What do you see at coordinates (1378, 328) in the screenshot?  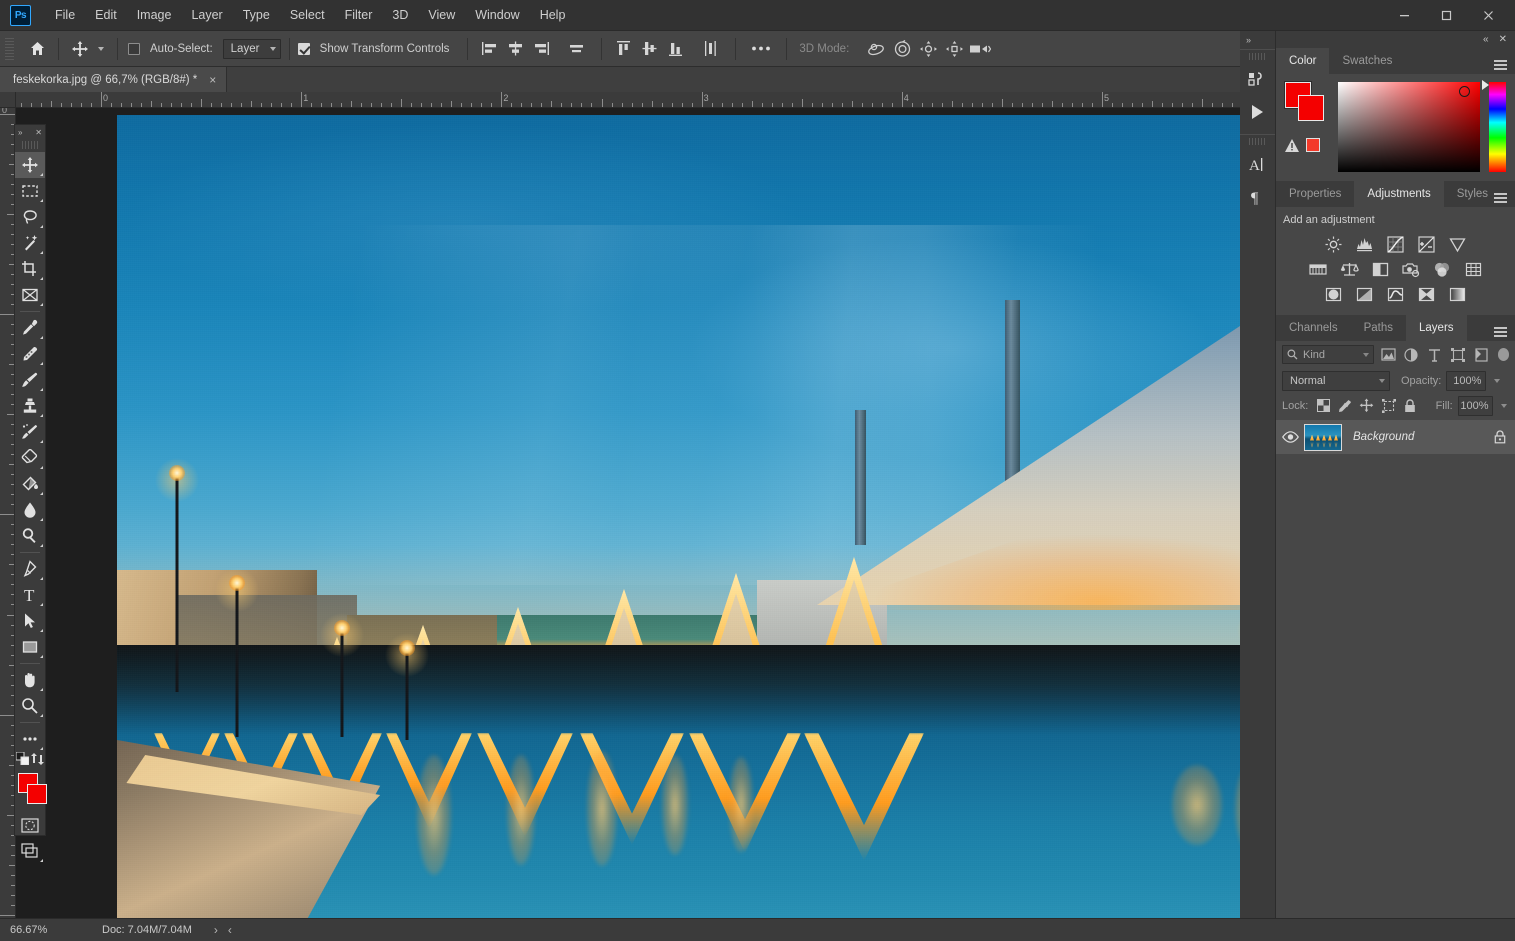 I see `tab-paths: Paths` at bounding box center [1378, 328].